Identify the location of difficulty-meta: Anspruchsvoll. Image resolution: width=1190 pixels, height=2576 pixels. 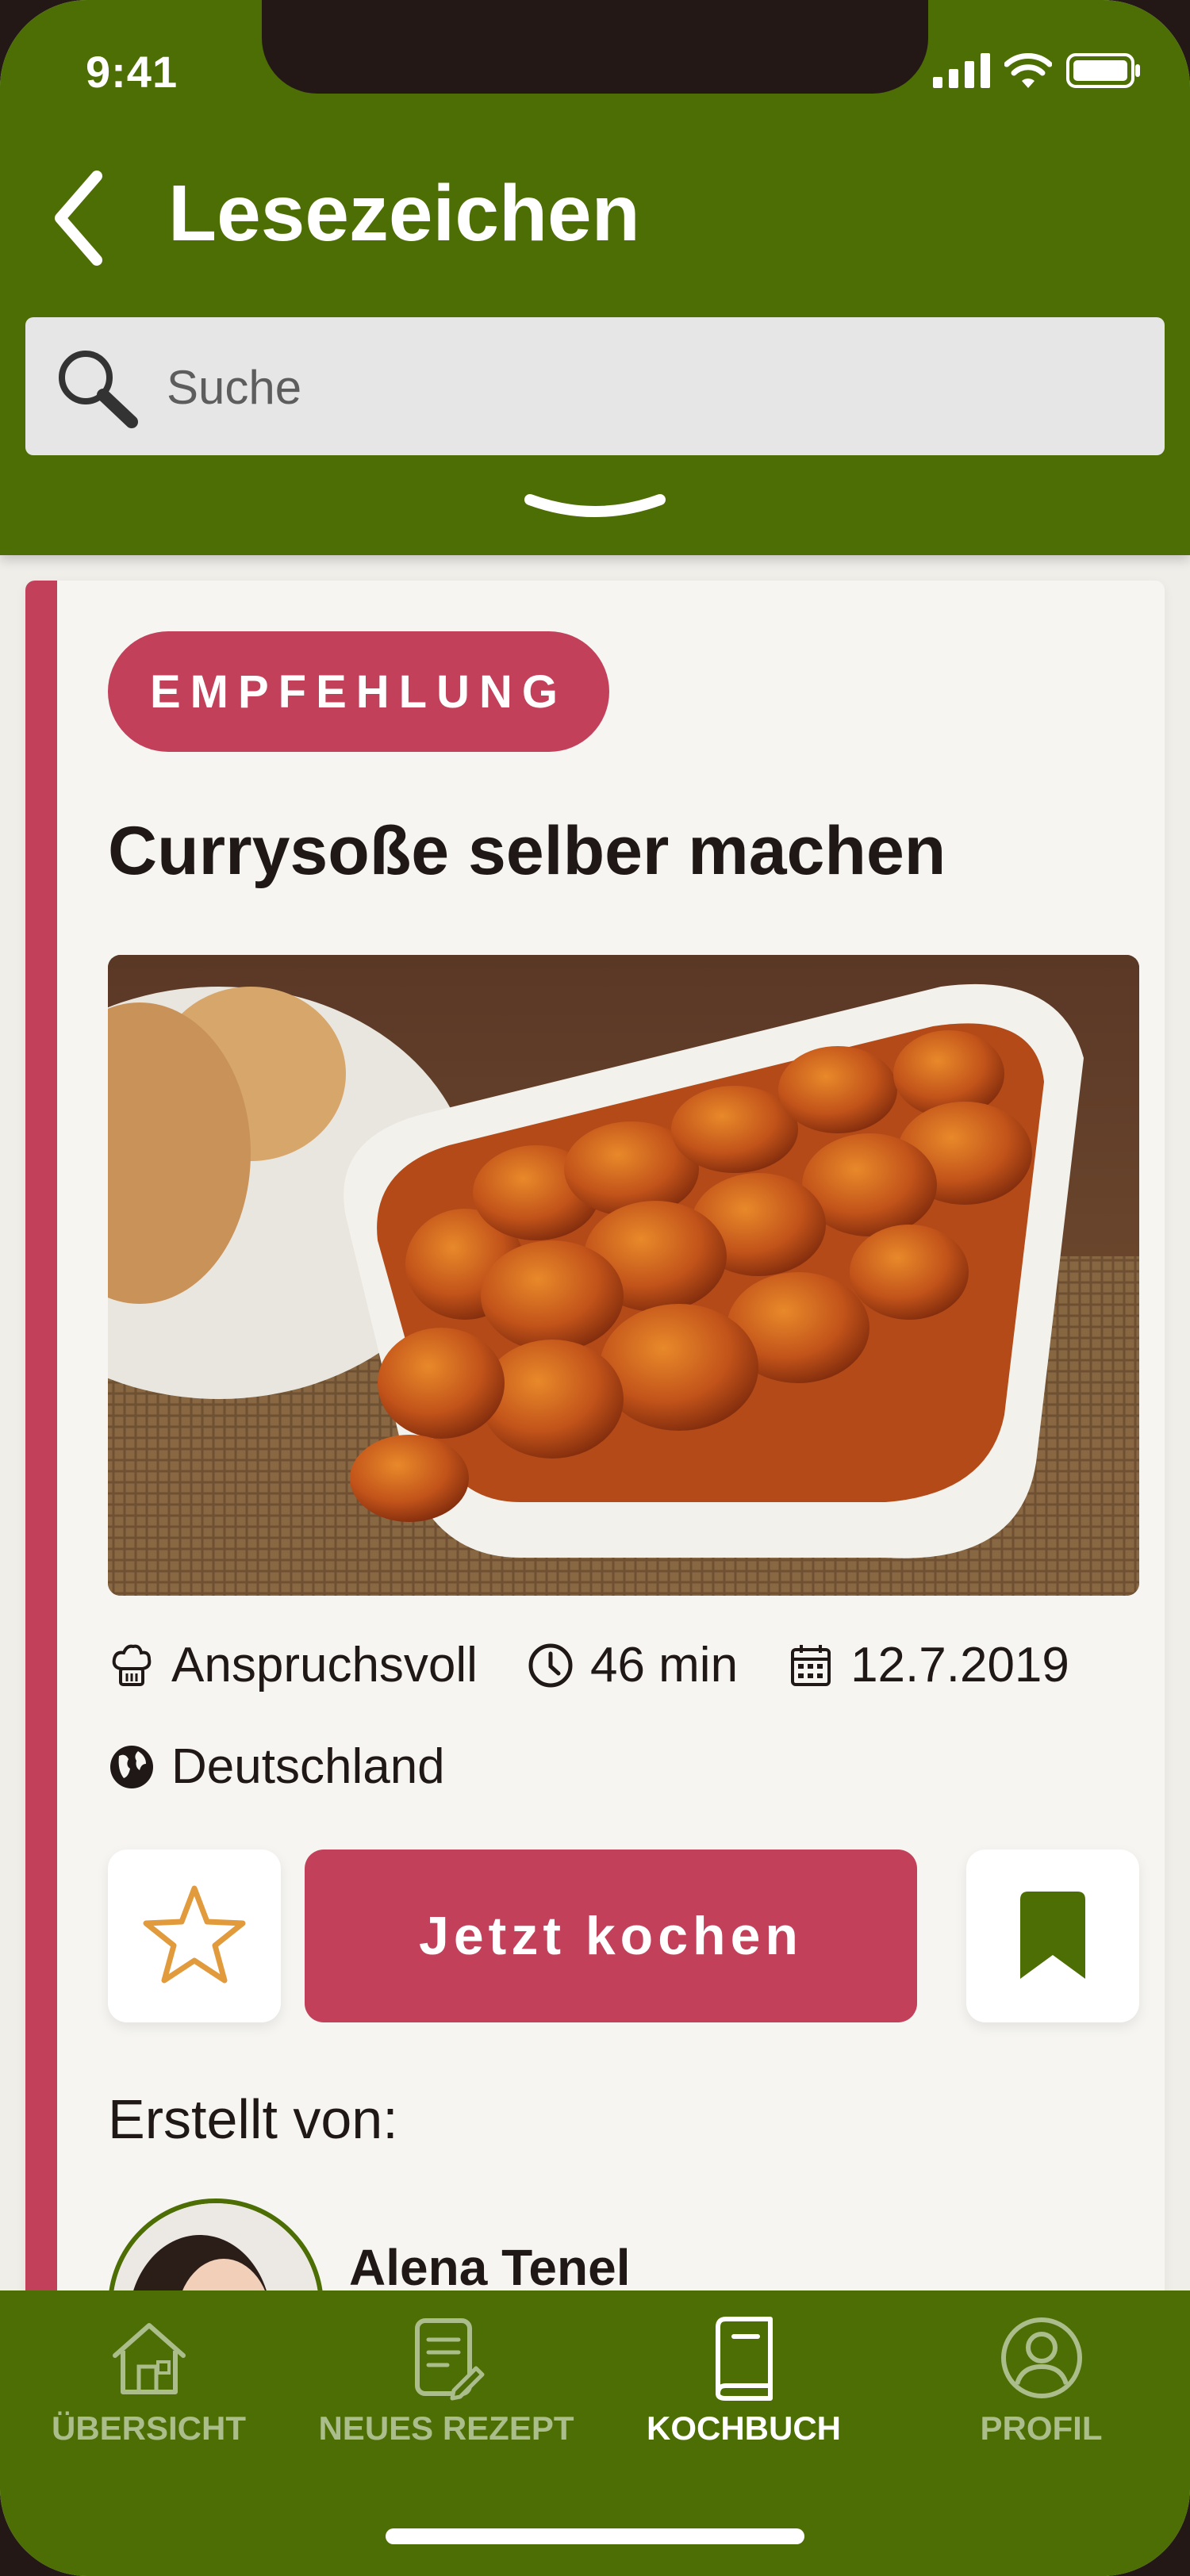
(293, 1665).